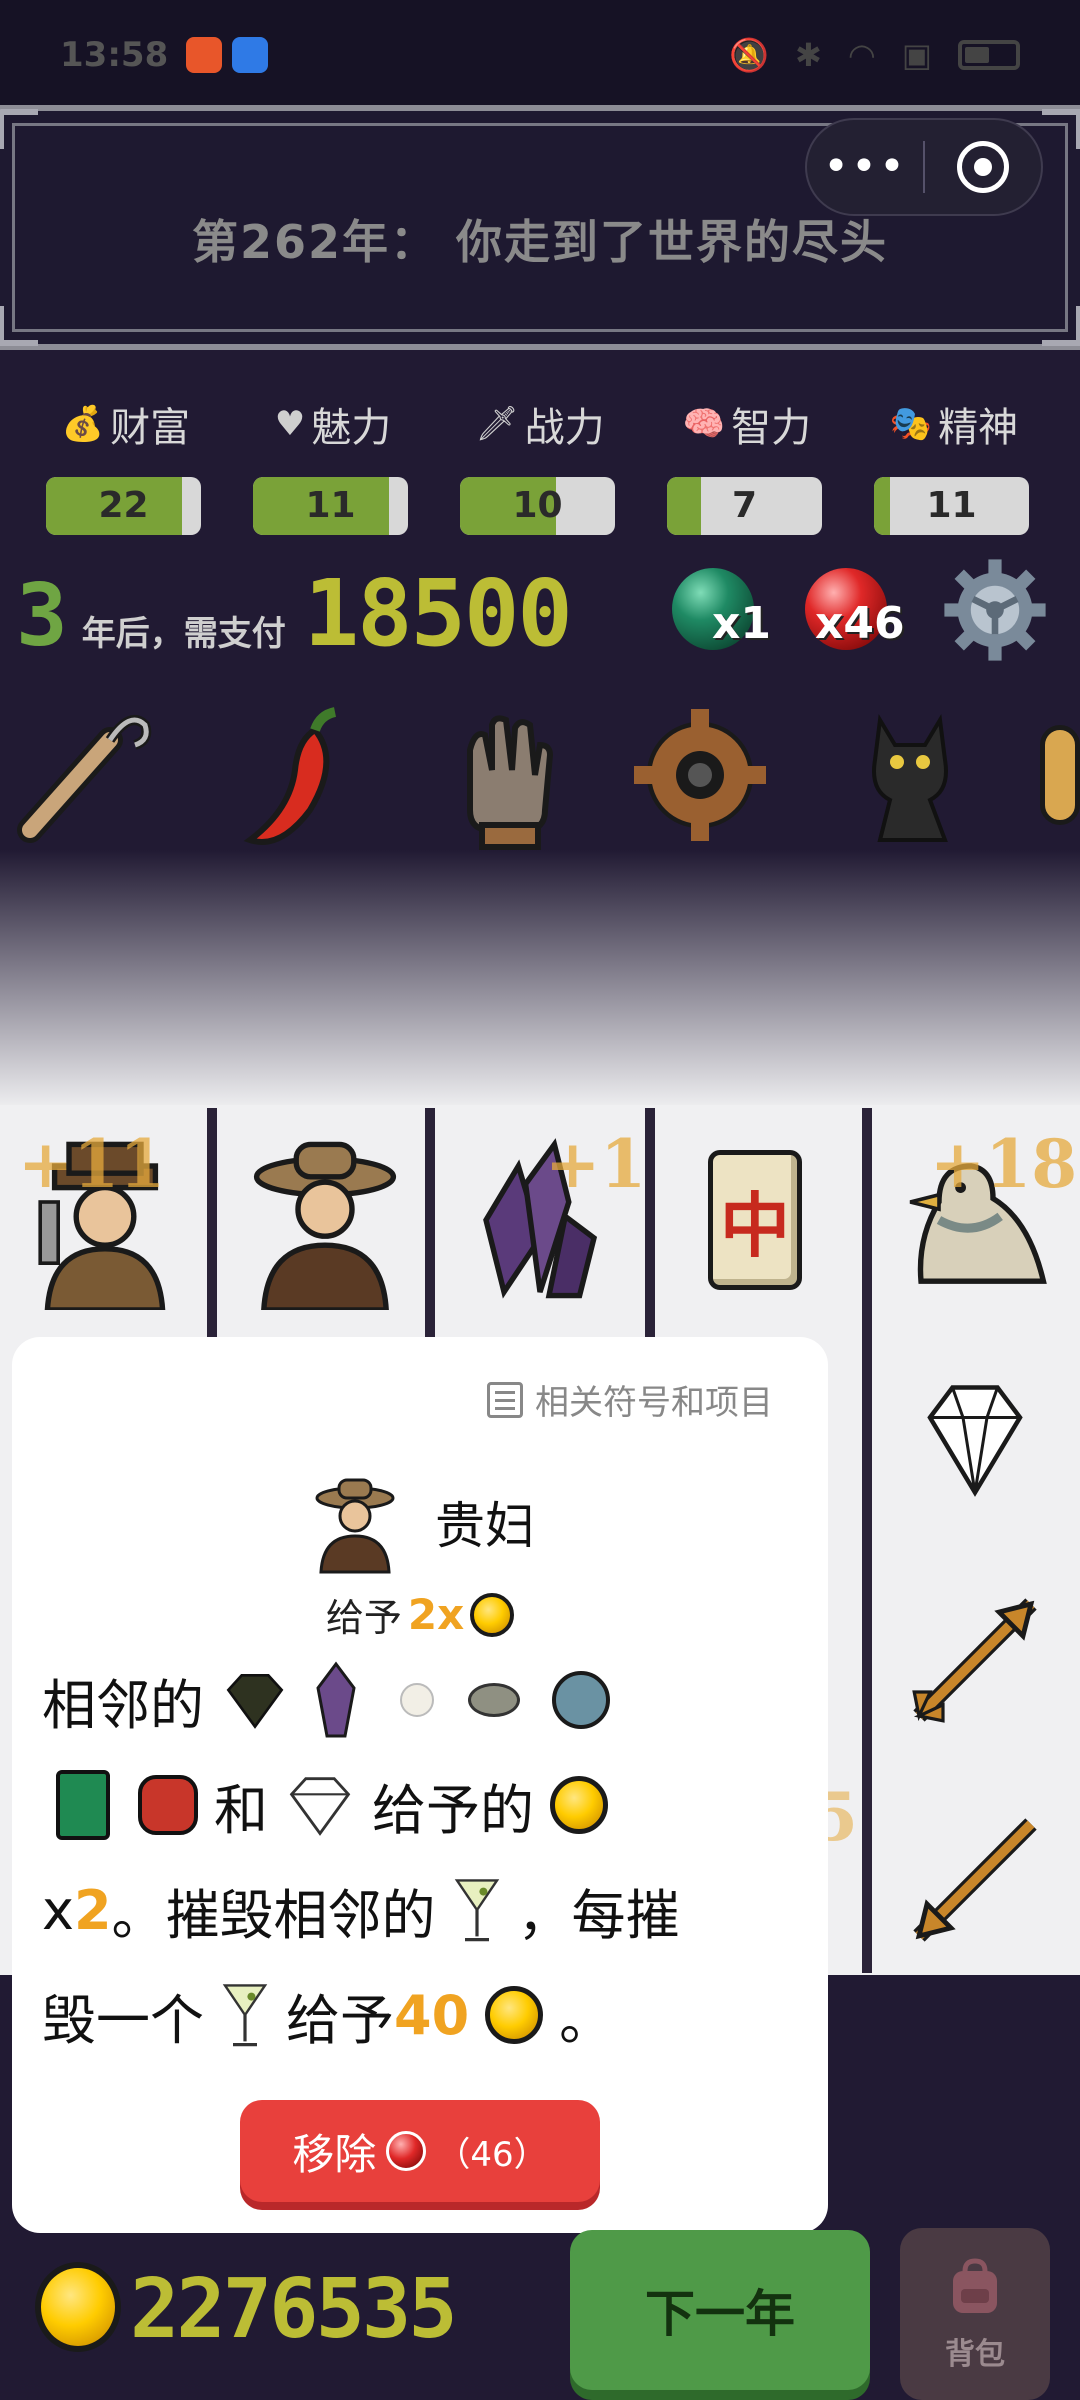 Image resolution: width=1080 pixels, height=2400 pixels. Describe the element at coordinates (630, 1399) in the screenshot. I see `related-symbols-link: 相关符号和项目` at that location.